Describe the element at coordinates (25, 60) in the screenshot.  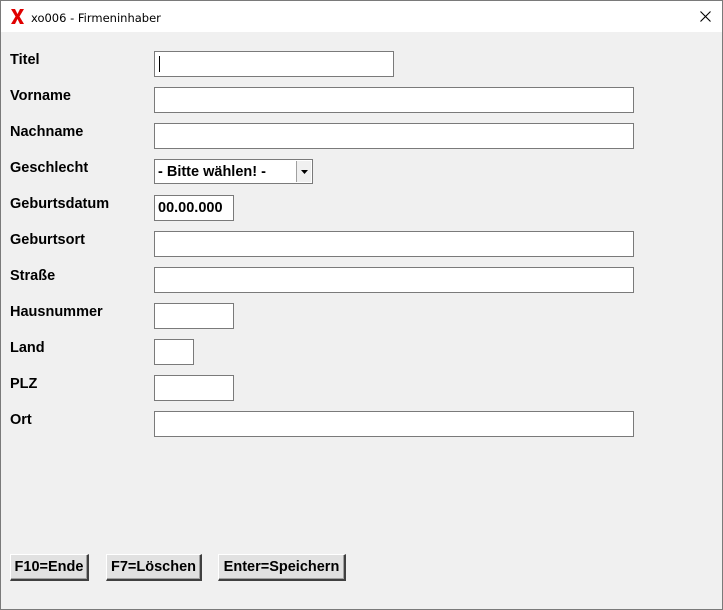
I see `titel-label: Titel` at that location.